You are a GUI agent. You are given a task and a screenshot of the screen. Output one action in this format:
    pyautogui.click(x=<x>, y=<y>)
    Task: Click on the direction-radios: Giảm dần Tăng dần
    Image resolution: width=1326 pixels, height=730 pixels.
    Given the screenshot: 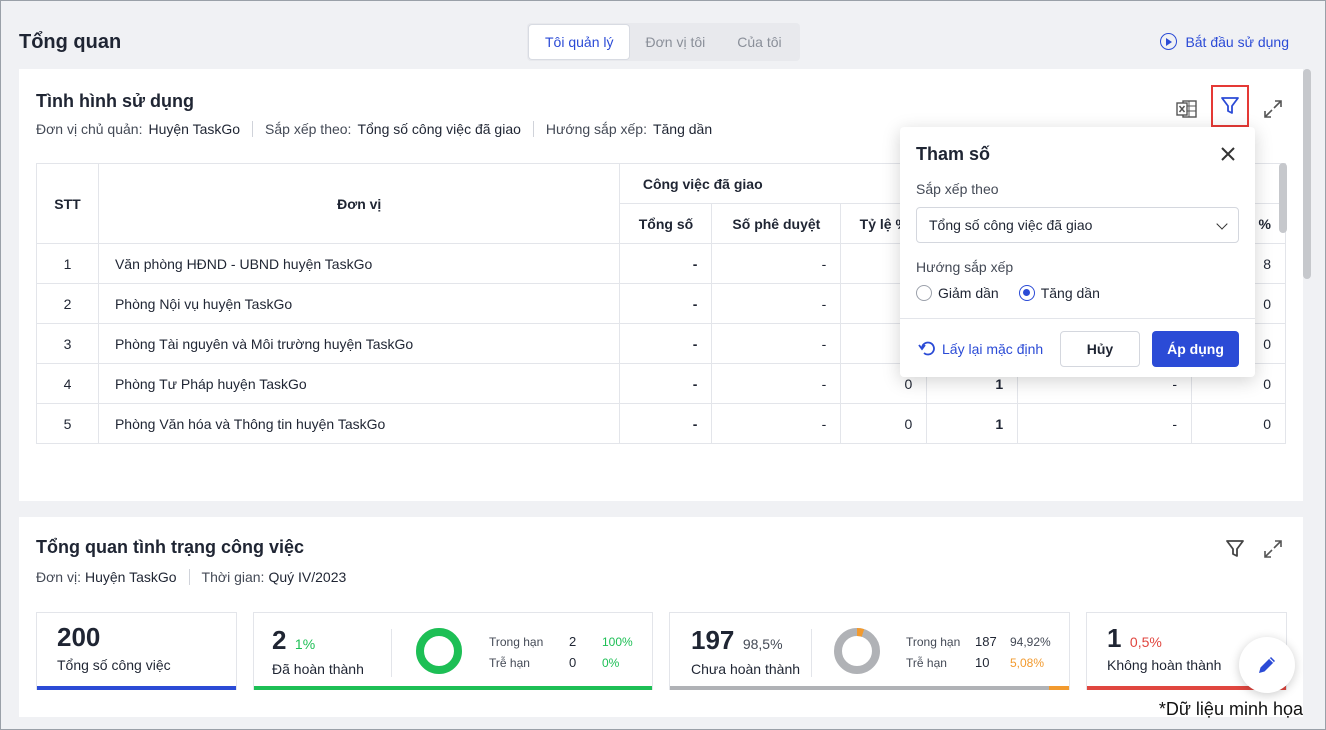 What is the action you would take?
    pyautogui.click(x=1008, y=293)
    